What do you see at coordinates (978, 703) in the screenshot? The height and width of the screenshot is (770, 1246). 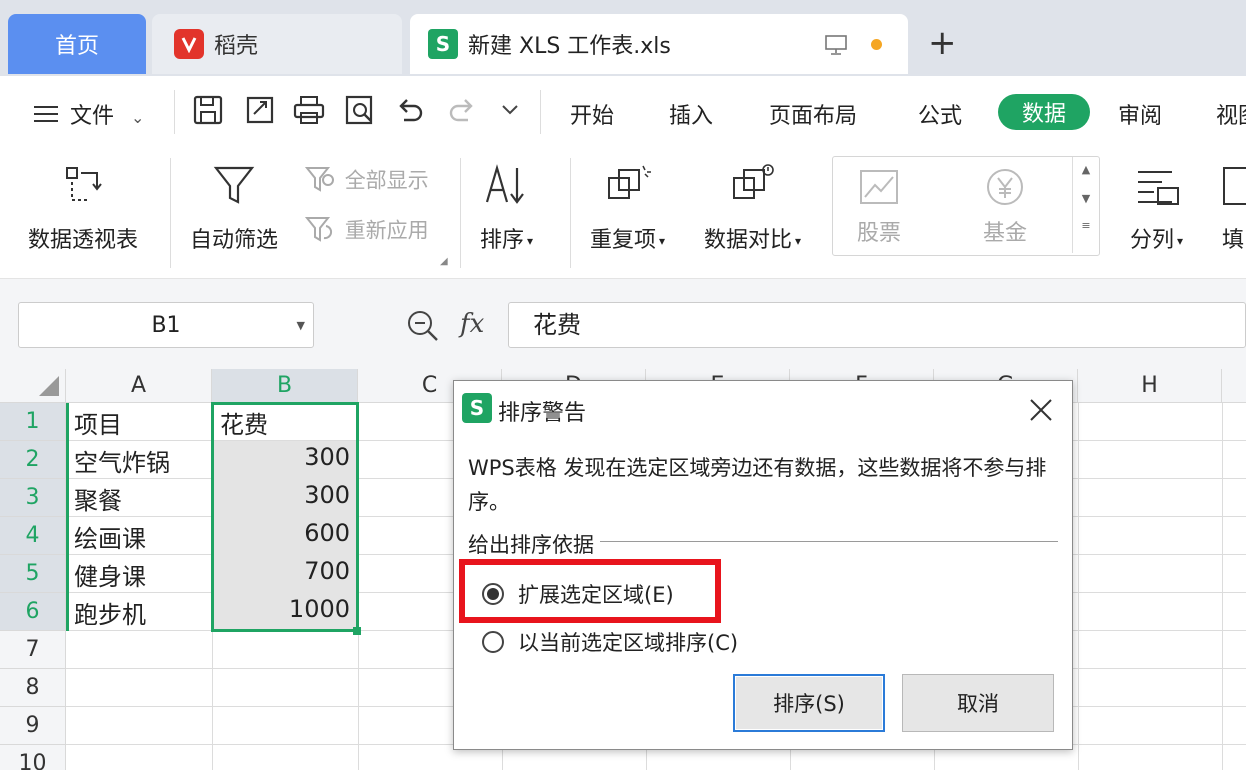 I see `cancel-button: 取消` at bounding box center [978, 703].